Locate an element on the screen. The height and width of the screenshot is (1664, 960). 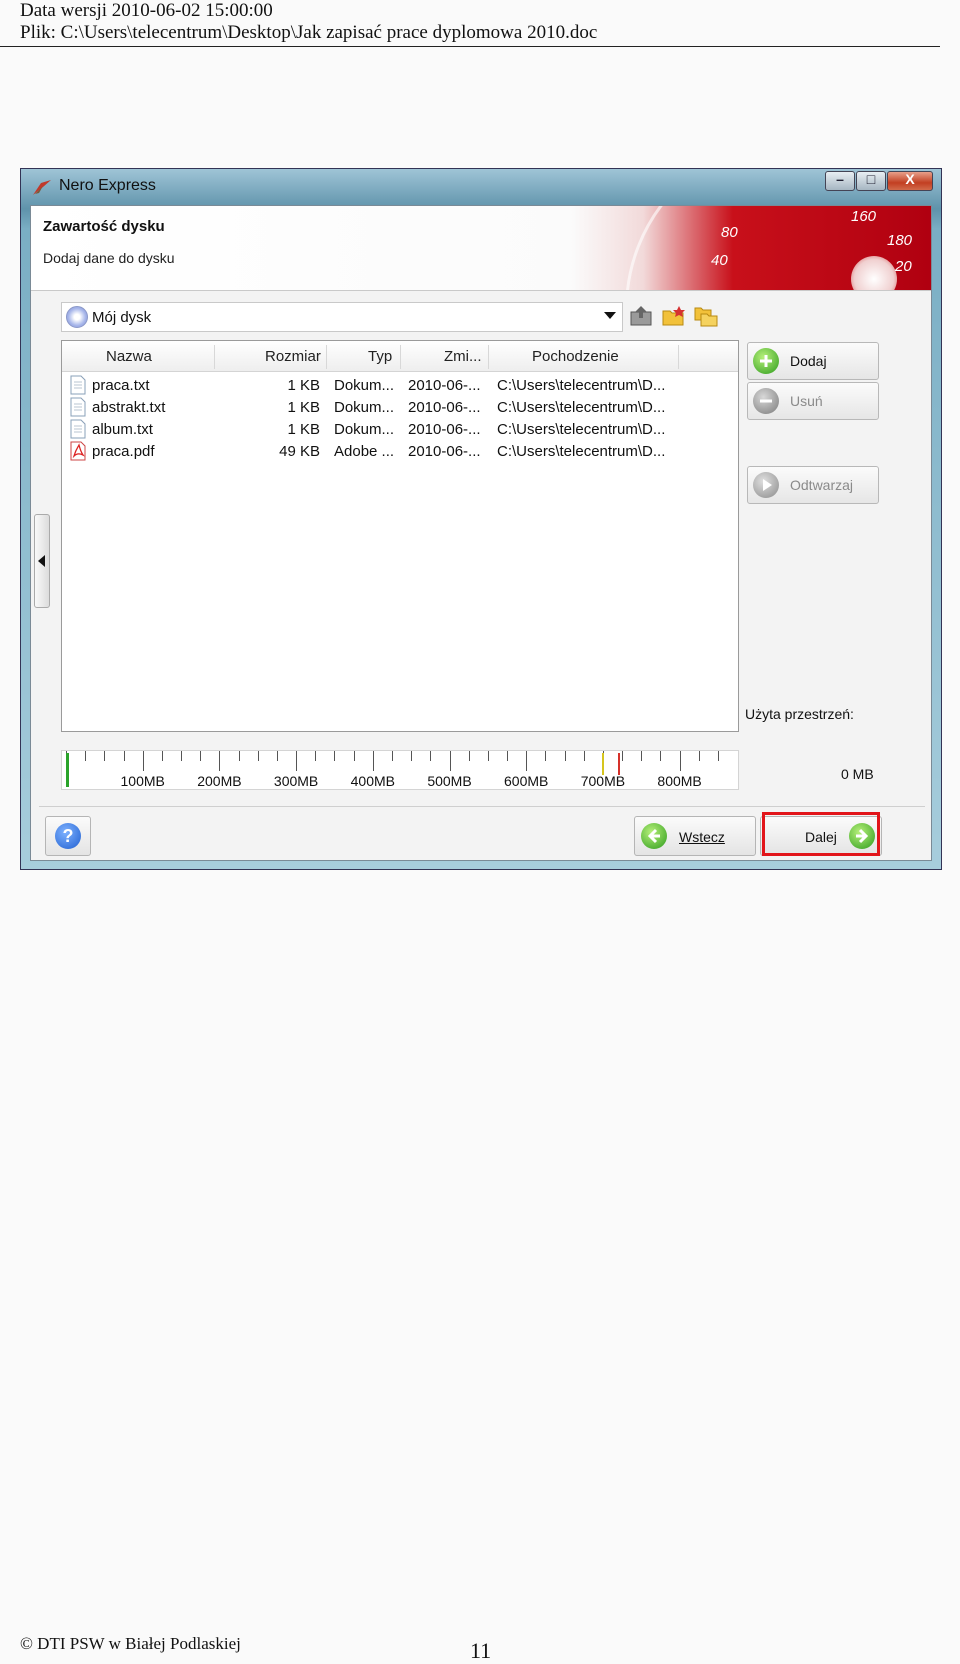
close-button: X is located at coordinates (910, 181).